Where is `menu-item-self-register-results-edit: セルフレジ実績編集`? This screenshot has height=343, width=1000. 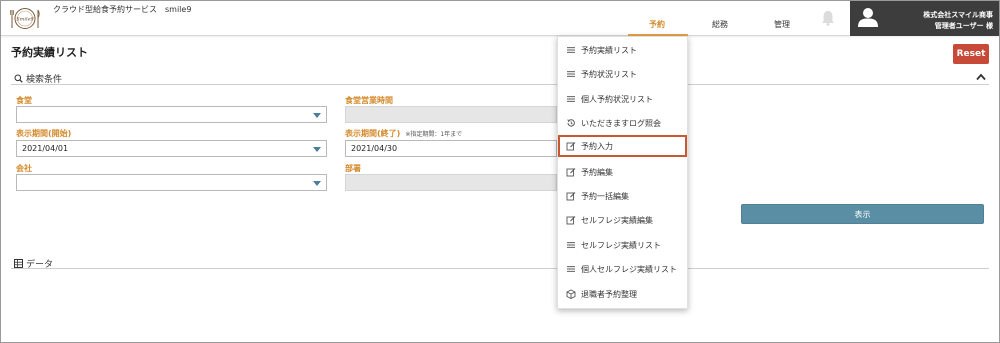 menu-item-self-register-results-edit: セルフレジ実績編集 is located at coordinates (622, 220).